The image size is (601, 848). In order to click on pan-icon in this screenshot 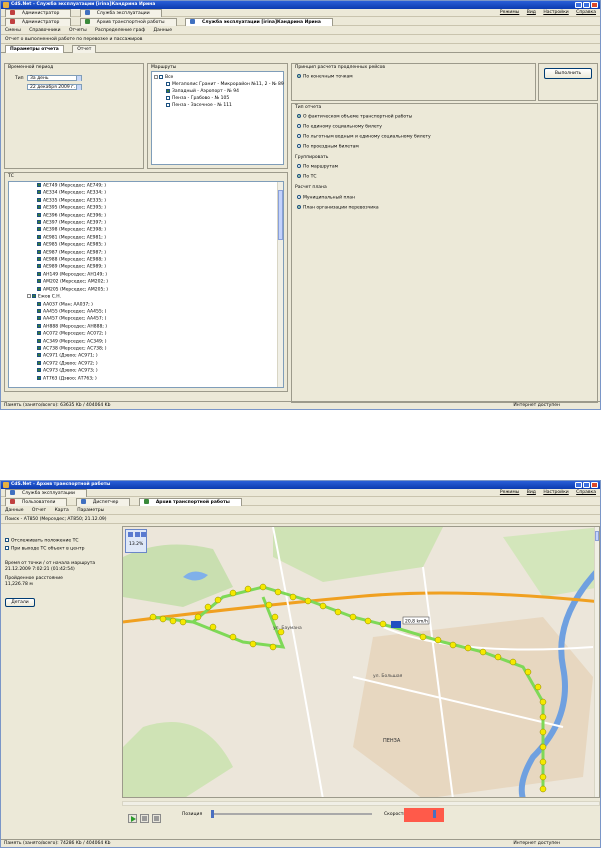, I will do `click(130, 534)`.